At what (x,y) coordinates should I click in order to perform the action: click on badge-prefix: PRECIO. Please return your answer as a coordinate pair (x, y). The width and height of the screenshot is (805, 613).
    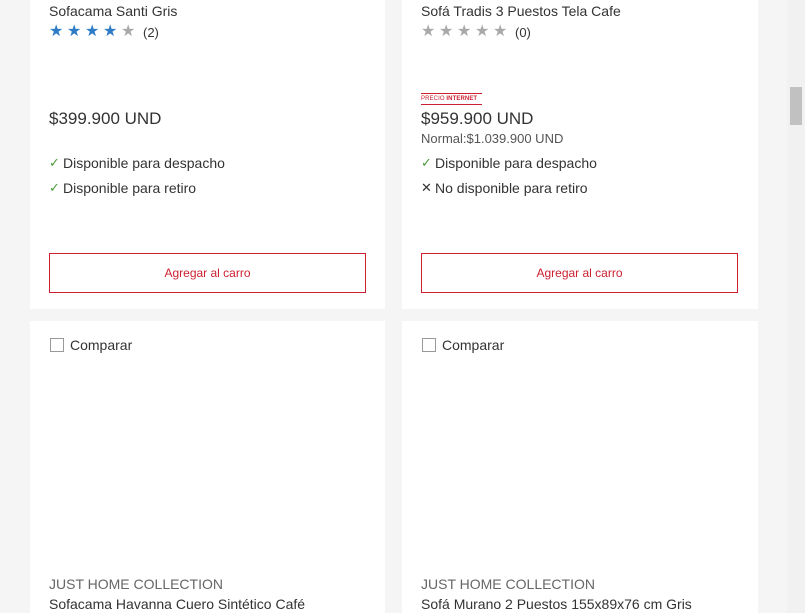
    Looking at the image, I should click on (433, 99).